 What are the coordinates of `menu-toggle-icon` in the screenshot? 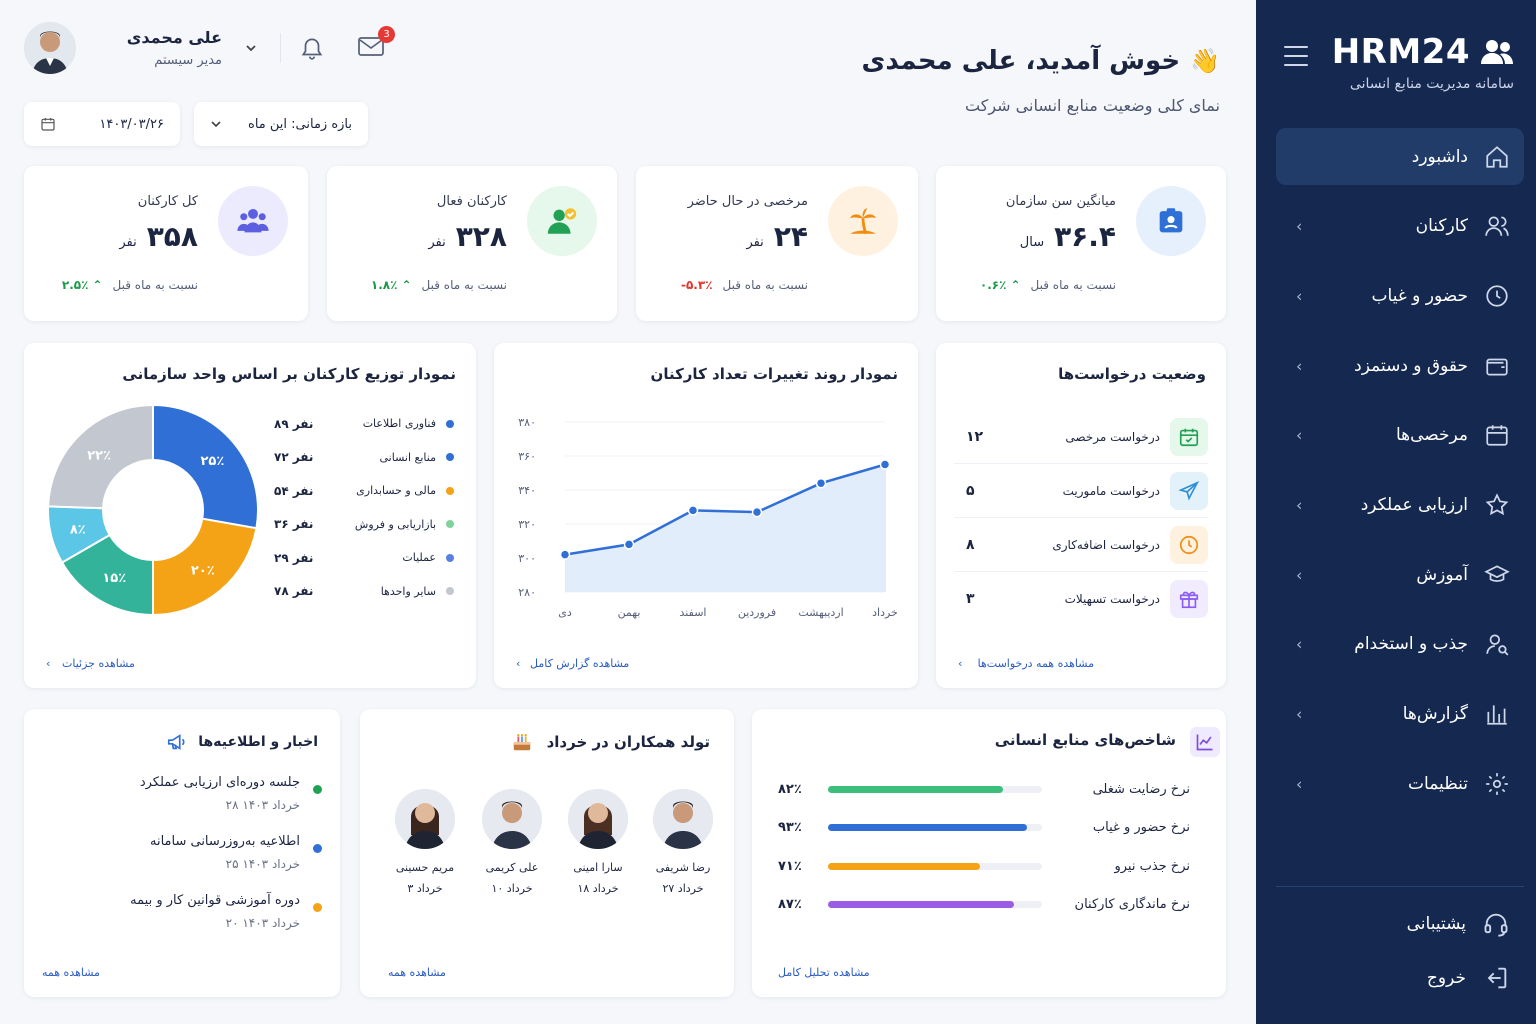 It's located at (1296, 56).